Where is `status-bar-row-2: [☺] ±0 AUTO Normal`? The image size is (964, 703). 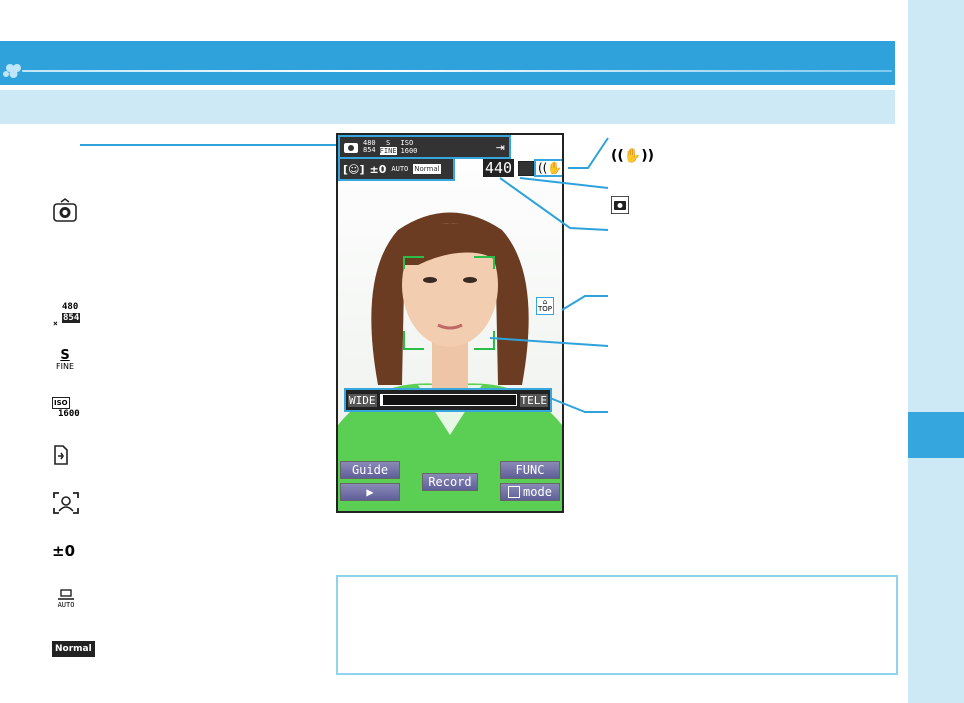 status-bar-row-2: [☺] ±0 AUTO Normal is located at coordinates (396, 169).